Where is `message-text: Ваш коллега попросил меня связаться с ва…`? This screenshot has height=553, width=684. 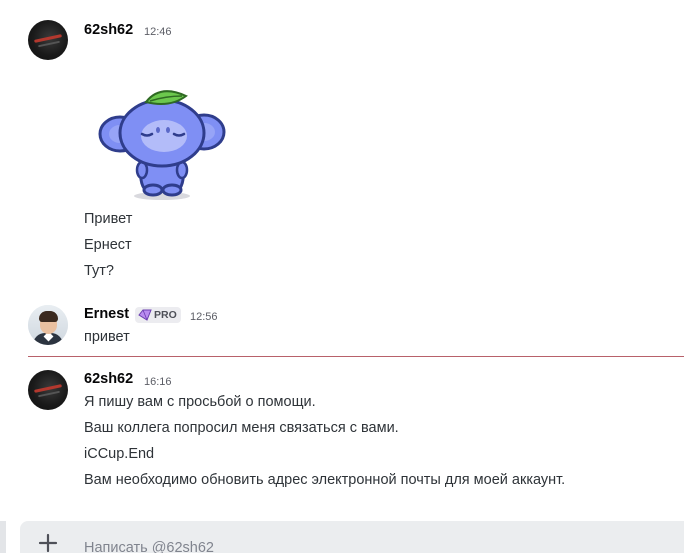
message-text: Ваш коллега попросил меня связаться с ва… is located at coordinates (241, 428).